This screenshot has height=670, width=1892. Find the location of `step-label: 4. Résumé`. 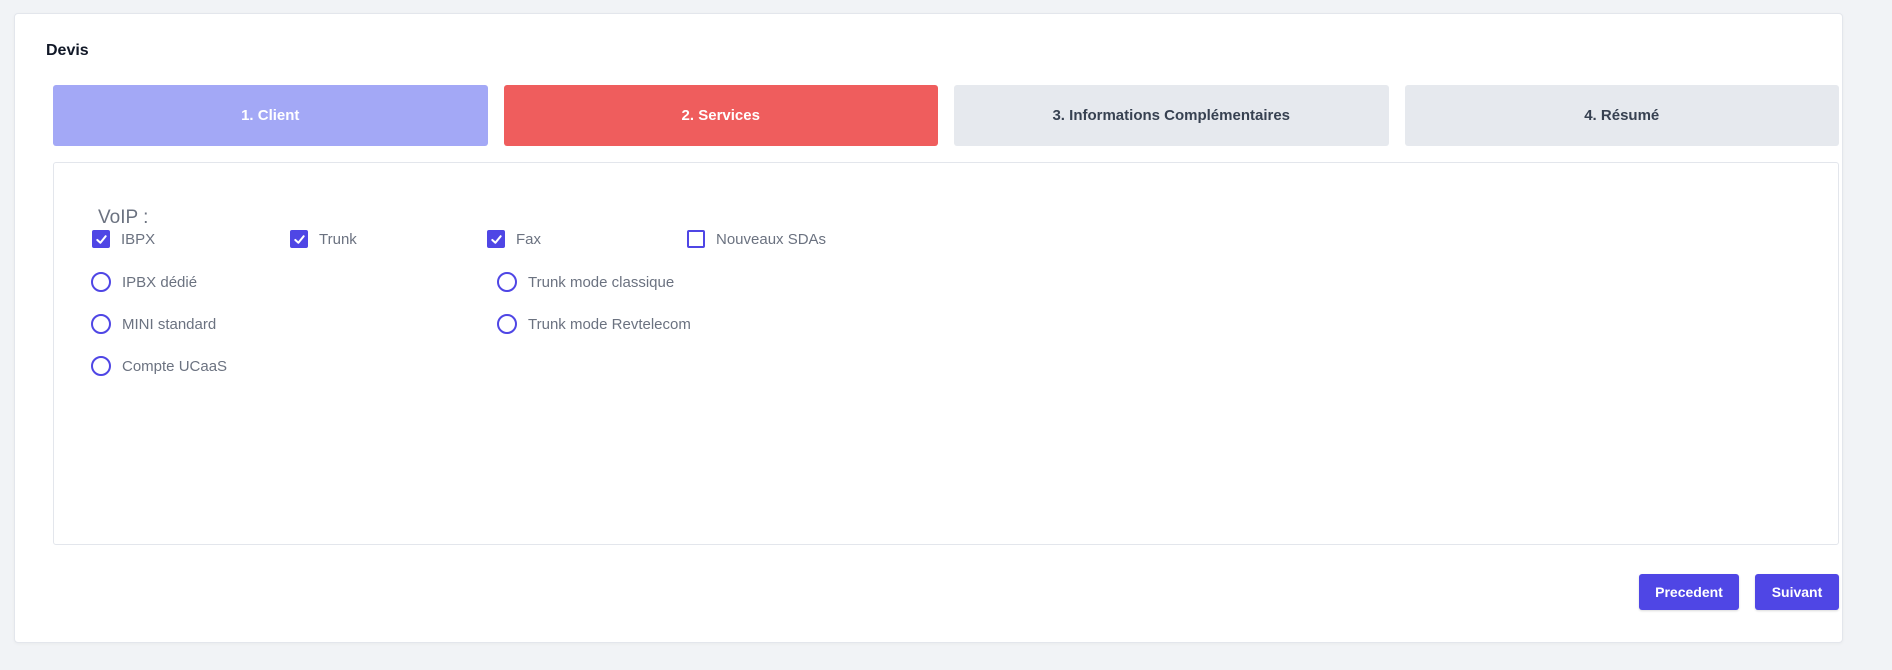

step-label: 4. Résumé is located at coordinates (1622, 115).